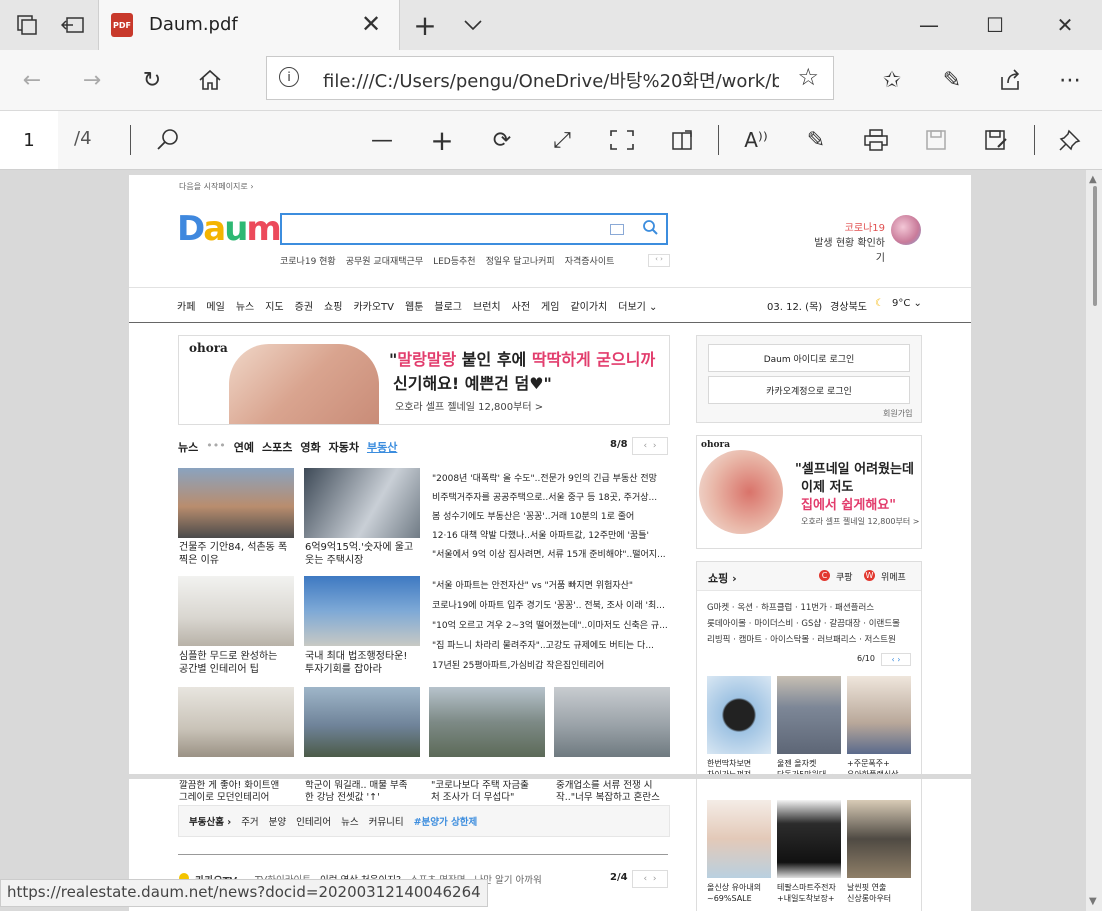  I want to click on keyboard-icon, so click(617, 229).